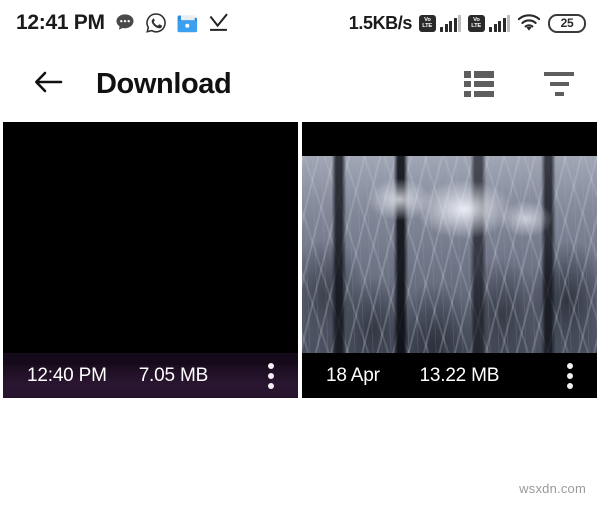 The image size is (600, 508). What do you see at coordinates (125, 23) in the screenshot?
I see `messages-icon` at bounding box center [125, 23].